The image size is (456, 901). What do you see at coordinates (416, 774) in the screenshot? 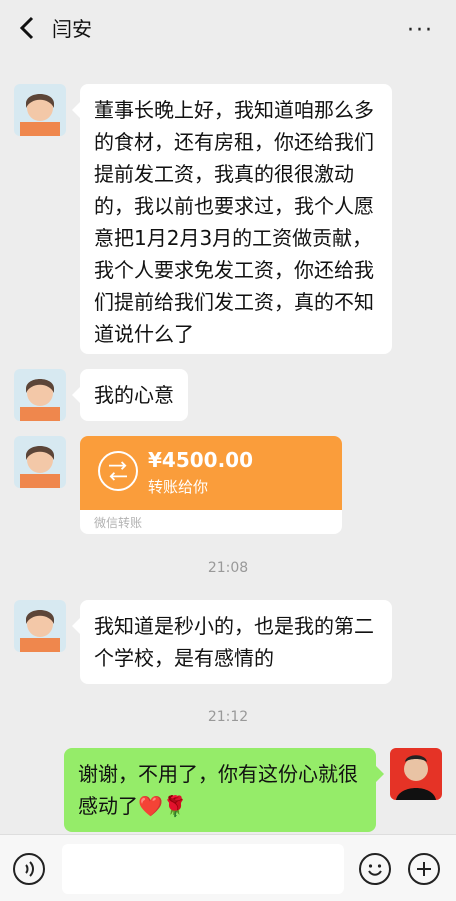
I see `user-avatar` at bounding box center [416, 774].